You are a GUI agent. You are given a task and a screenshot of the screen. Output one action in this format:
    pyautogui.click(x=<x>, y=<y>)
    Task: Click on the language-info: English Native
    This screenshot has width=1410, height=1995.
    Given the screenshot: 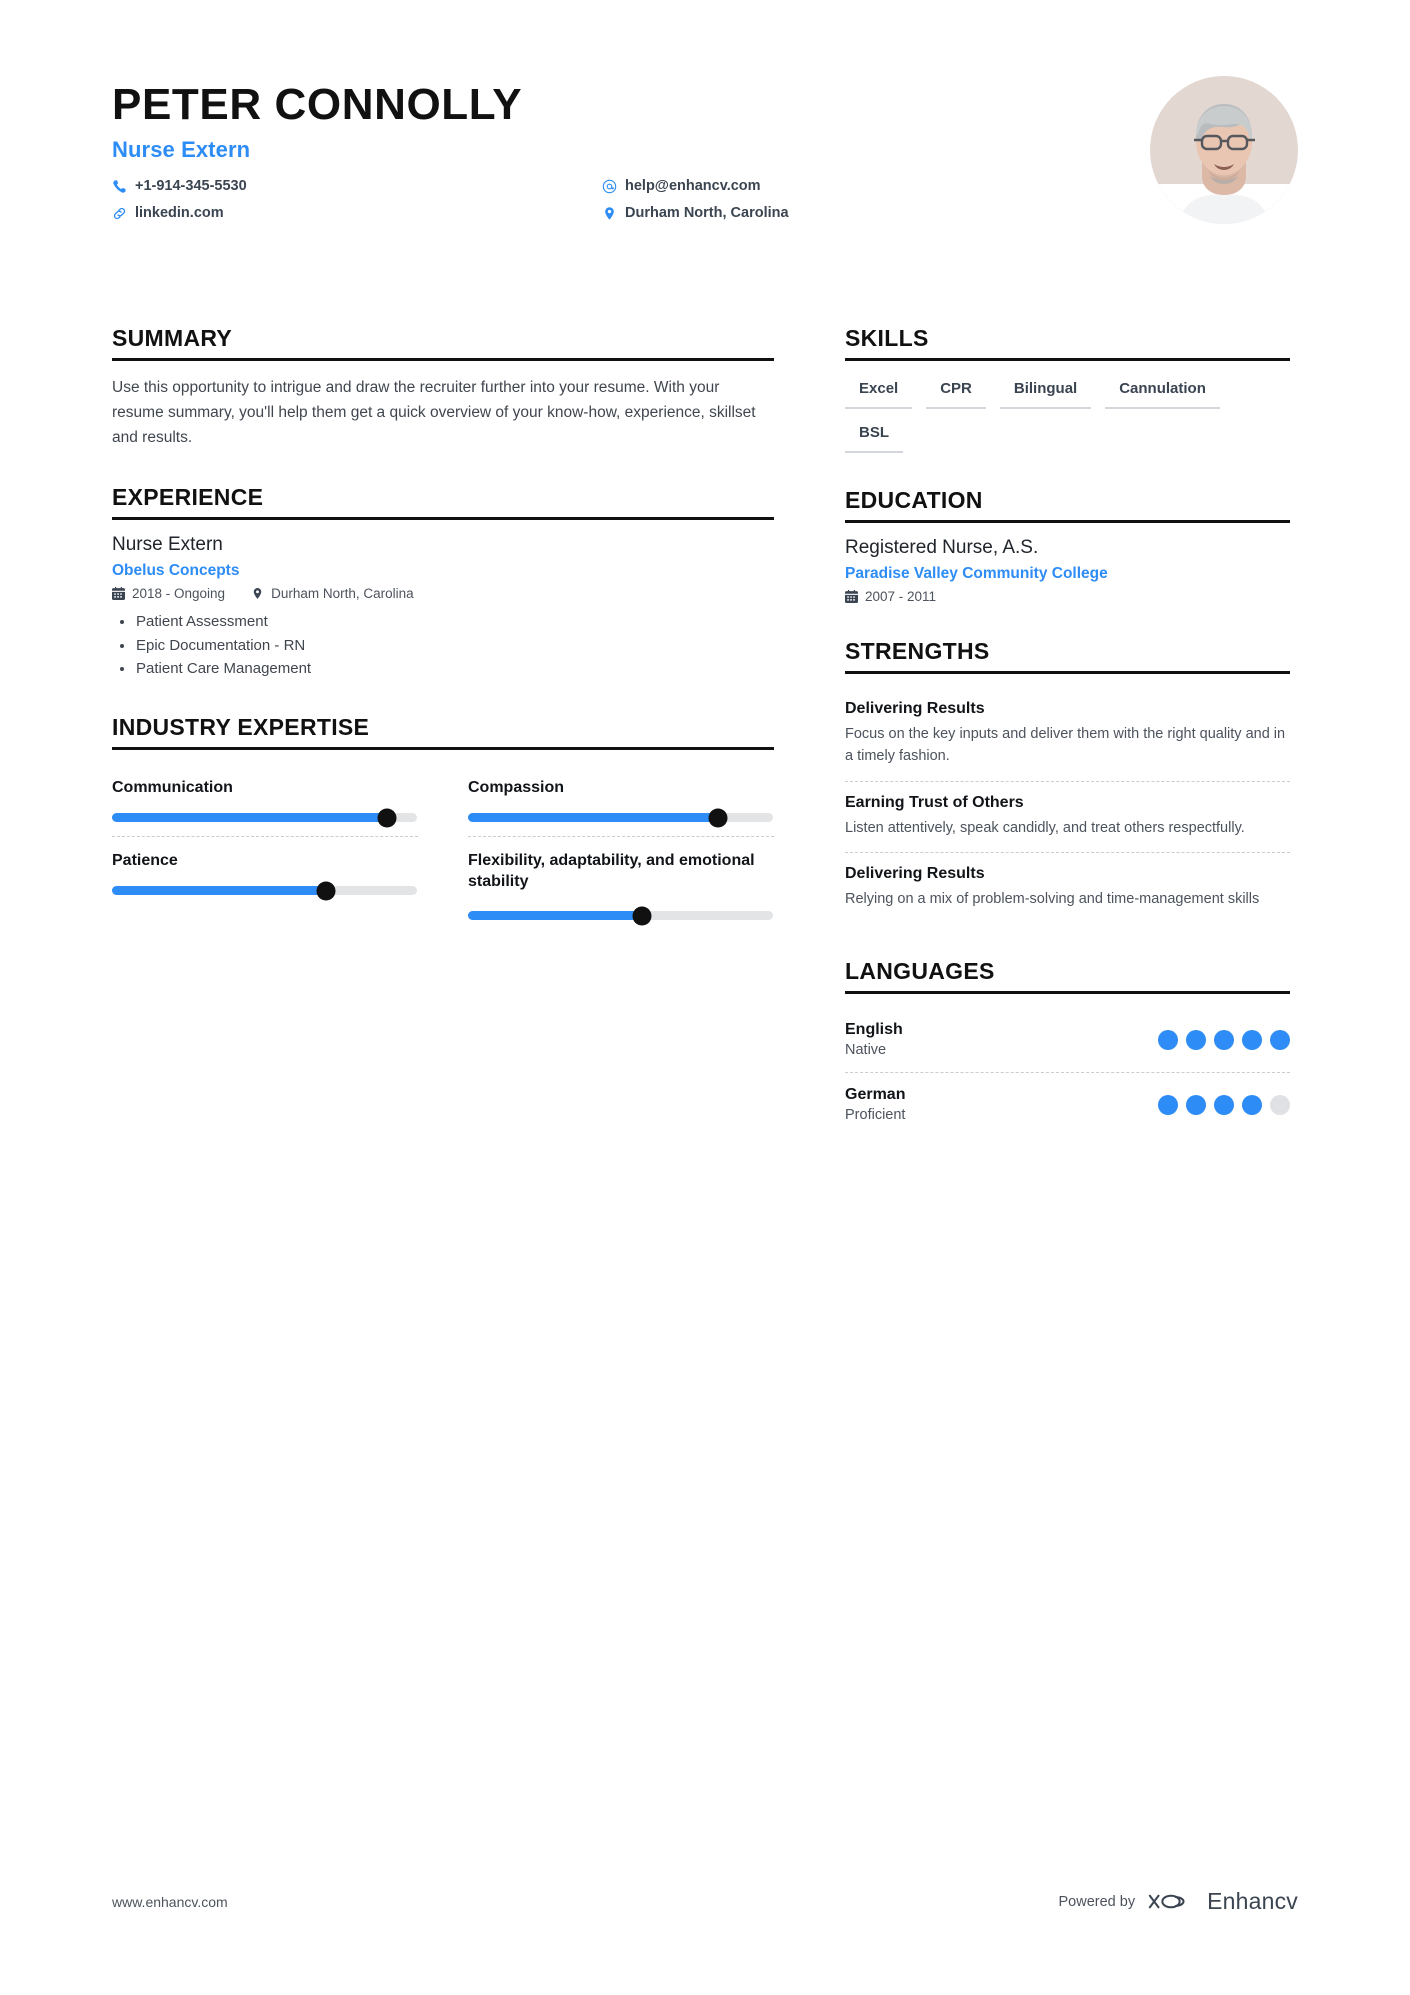 What is the action you would take?
    pyautogui.click(x=874, y=1039)
    